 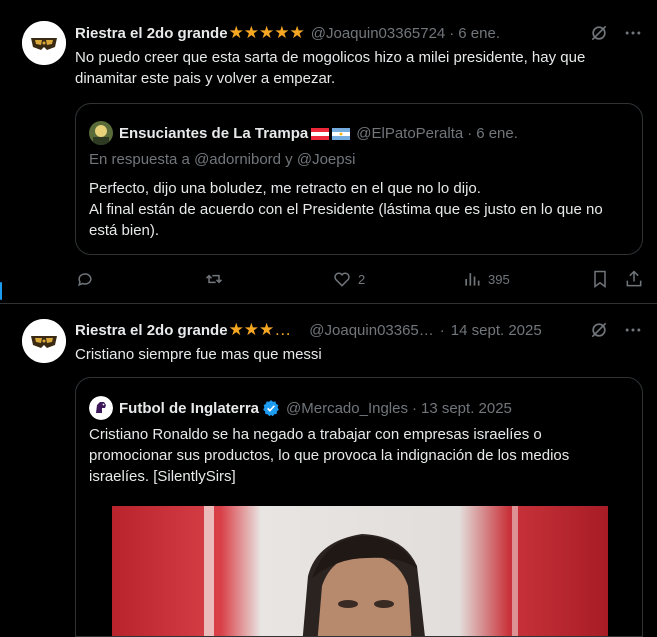 What do you see at coordinates (497, 133) in the screenshot?
I see `quote-date: 6 ene.` at bounding box center [497, 133].